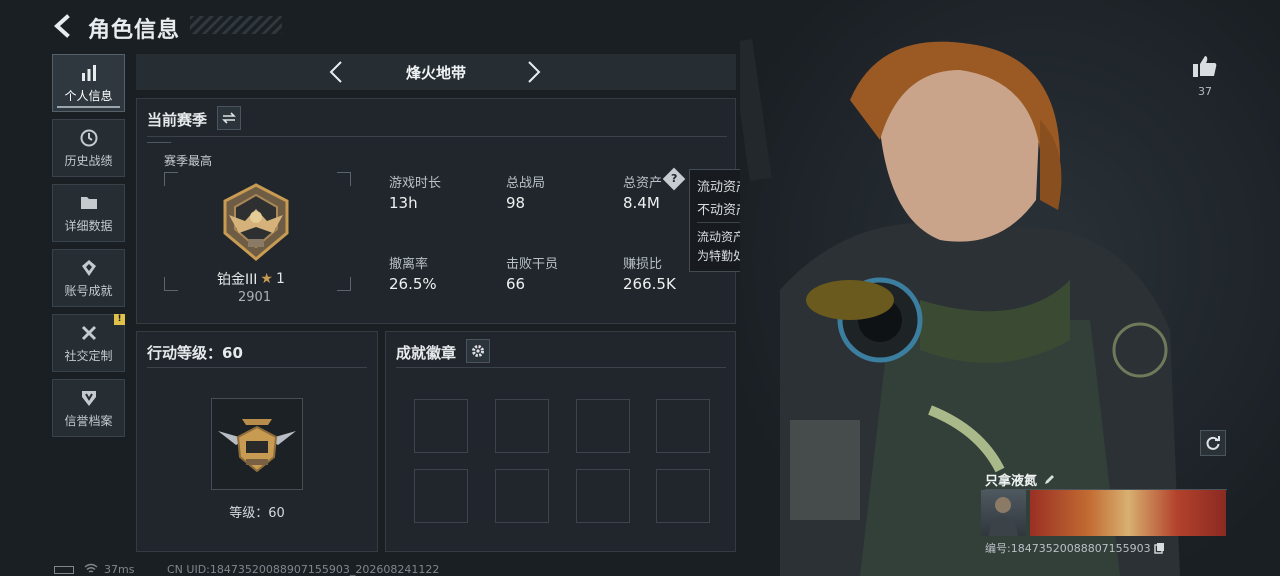 The height and width of the screenshot is (576, 1280). What do you see at coordinates (88, 95) in the screenshot?
I see `sidebar-item-label: 个人信息` at bounding box center [88, 95].